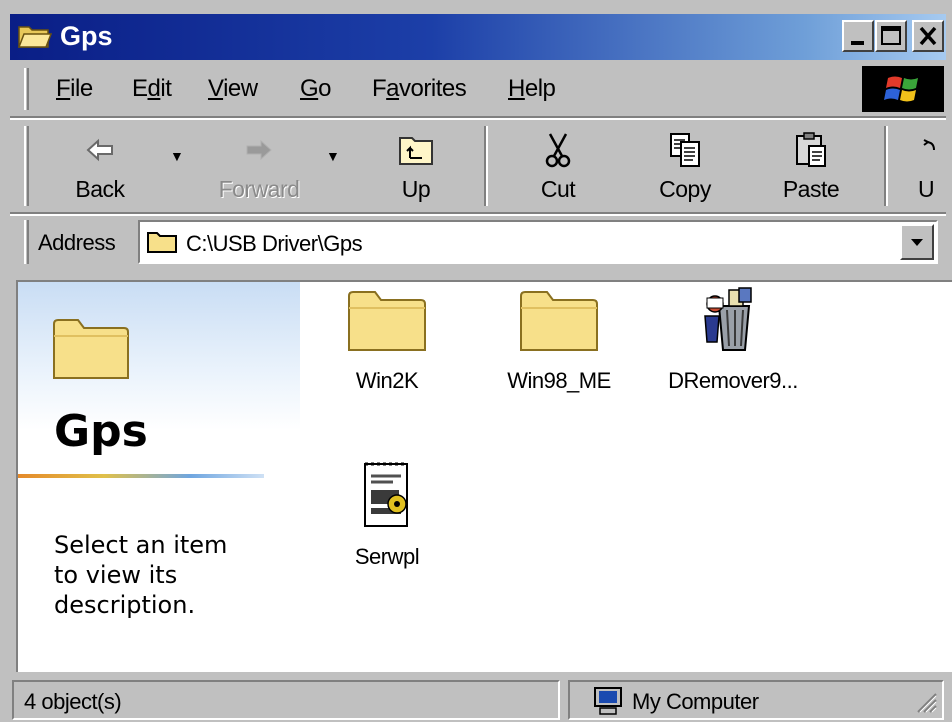 This screenshot has width=952, height=722. I want to click on copy-button: Copy, so click(685, 168).